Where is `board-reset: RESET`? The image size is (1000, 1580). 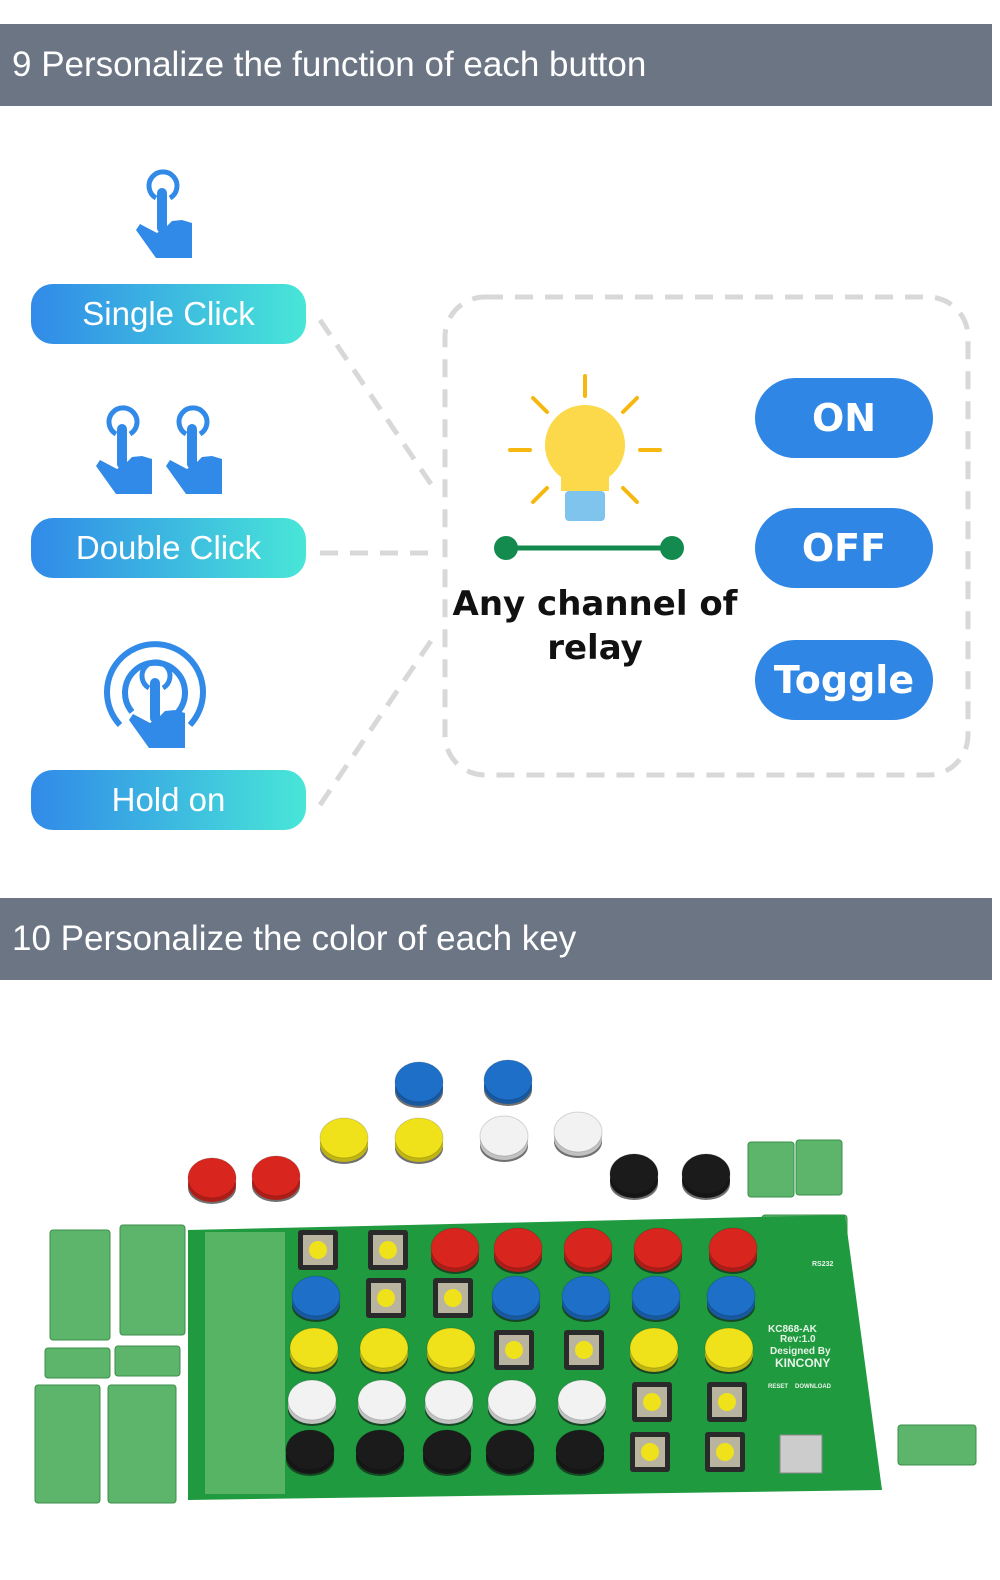 board-reset: RESET is located at coordinates (778, 1387).